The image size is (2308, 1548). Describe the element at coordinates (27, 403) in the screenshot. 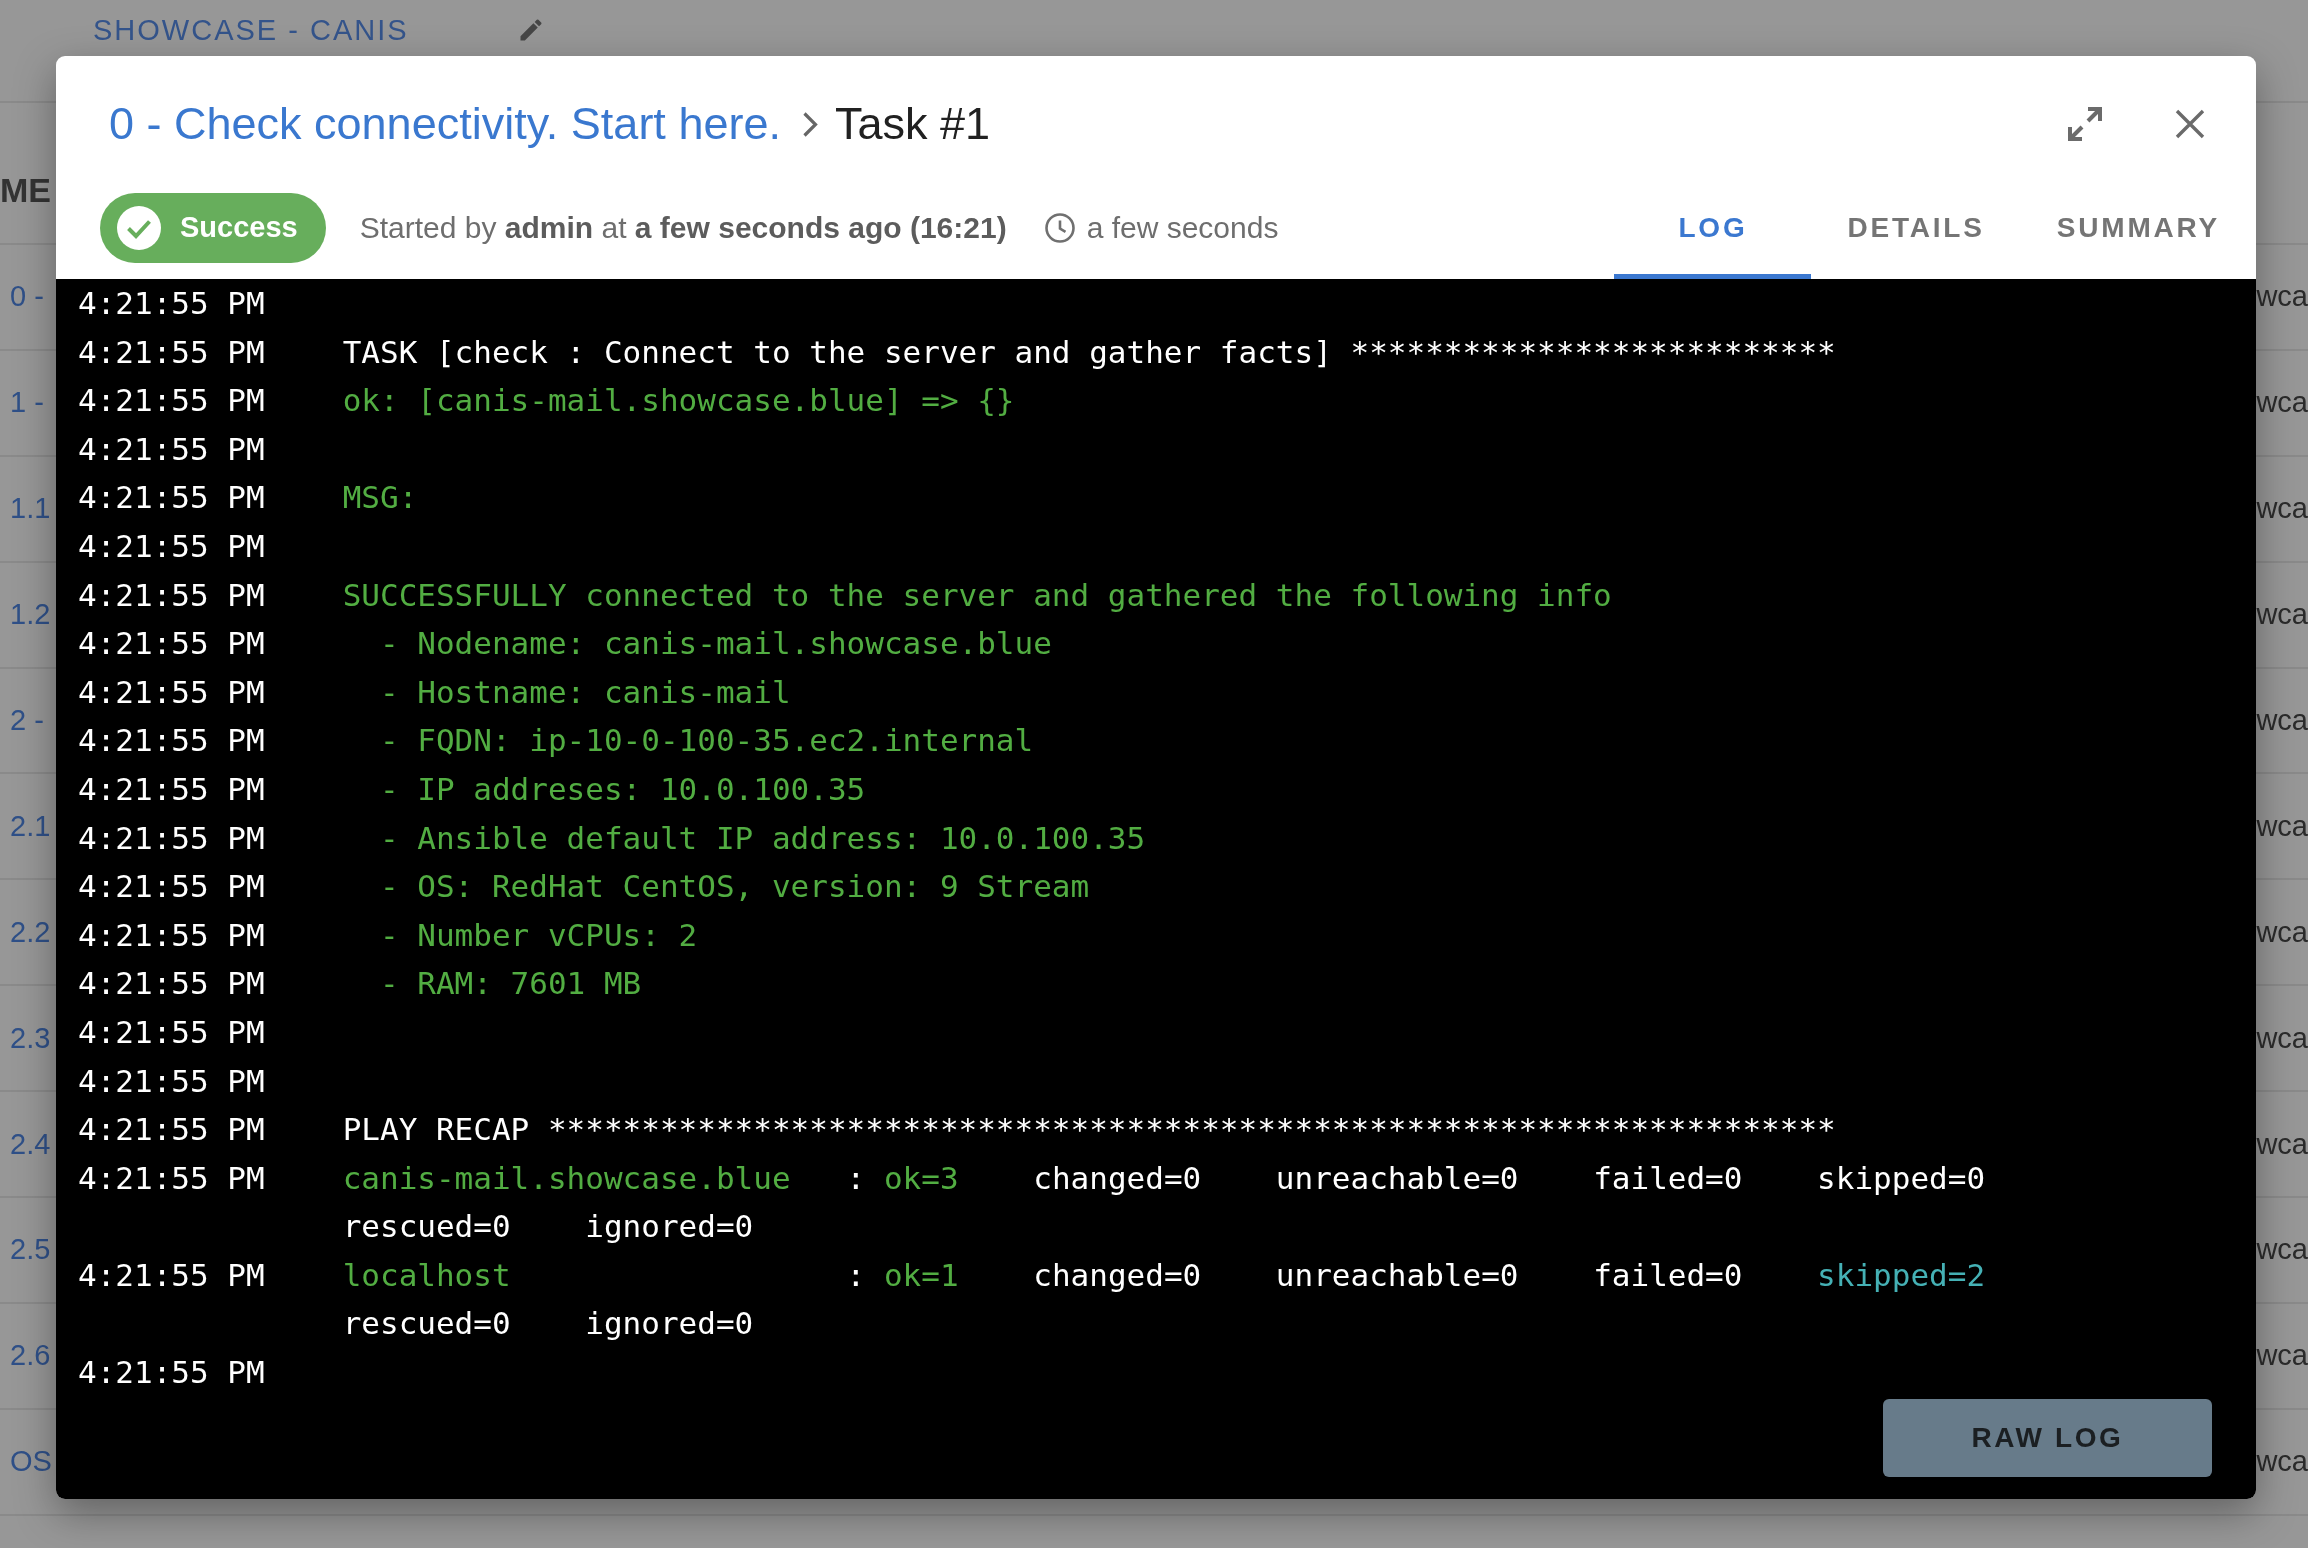

I see `table-cell: 1 -` at that location.